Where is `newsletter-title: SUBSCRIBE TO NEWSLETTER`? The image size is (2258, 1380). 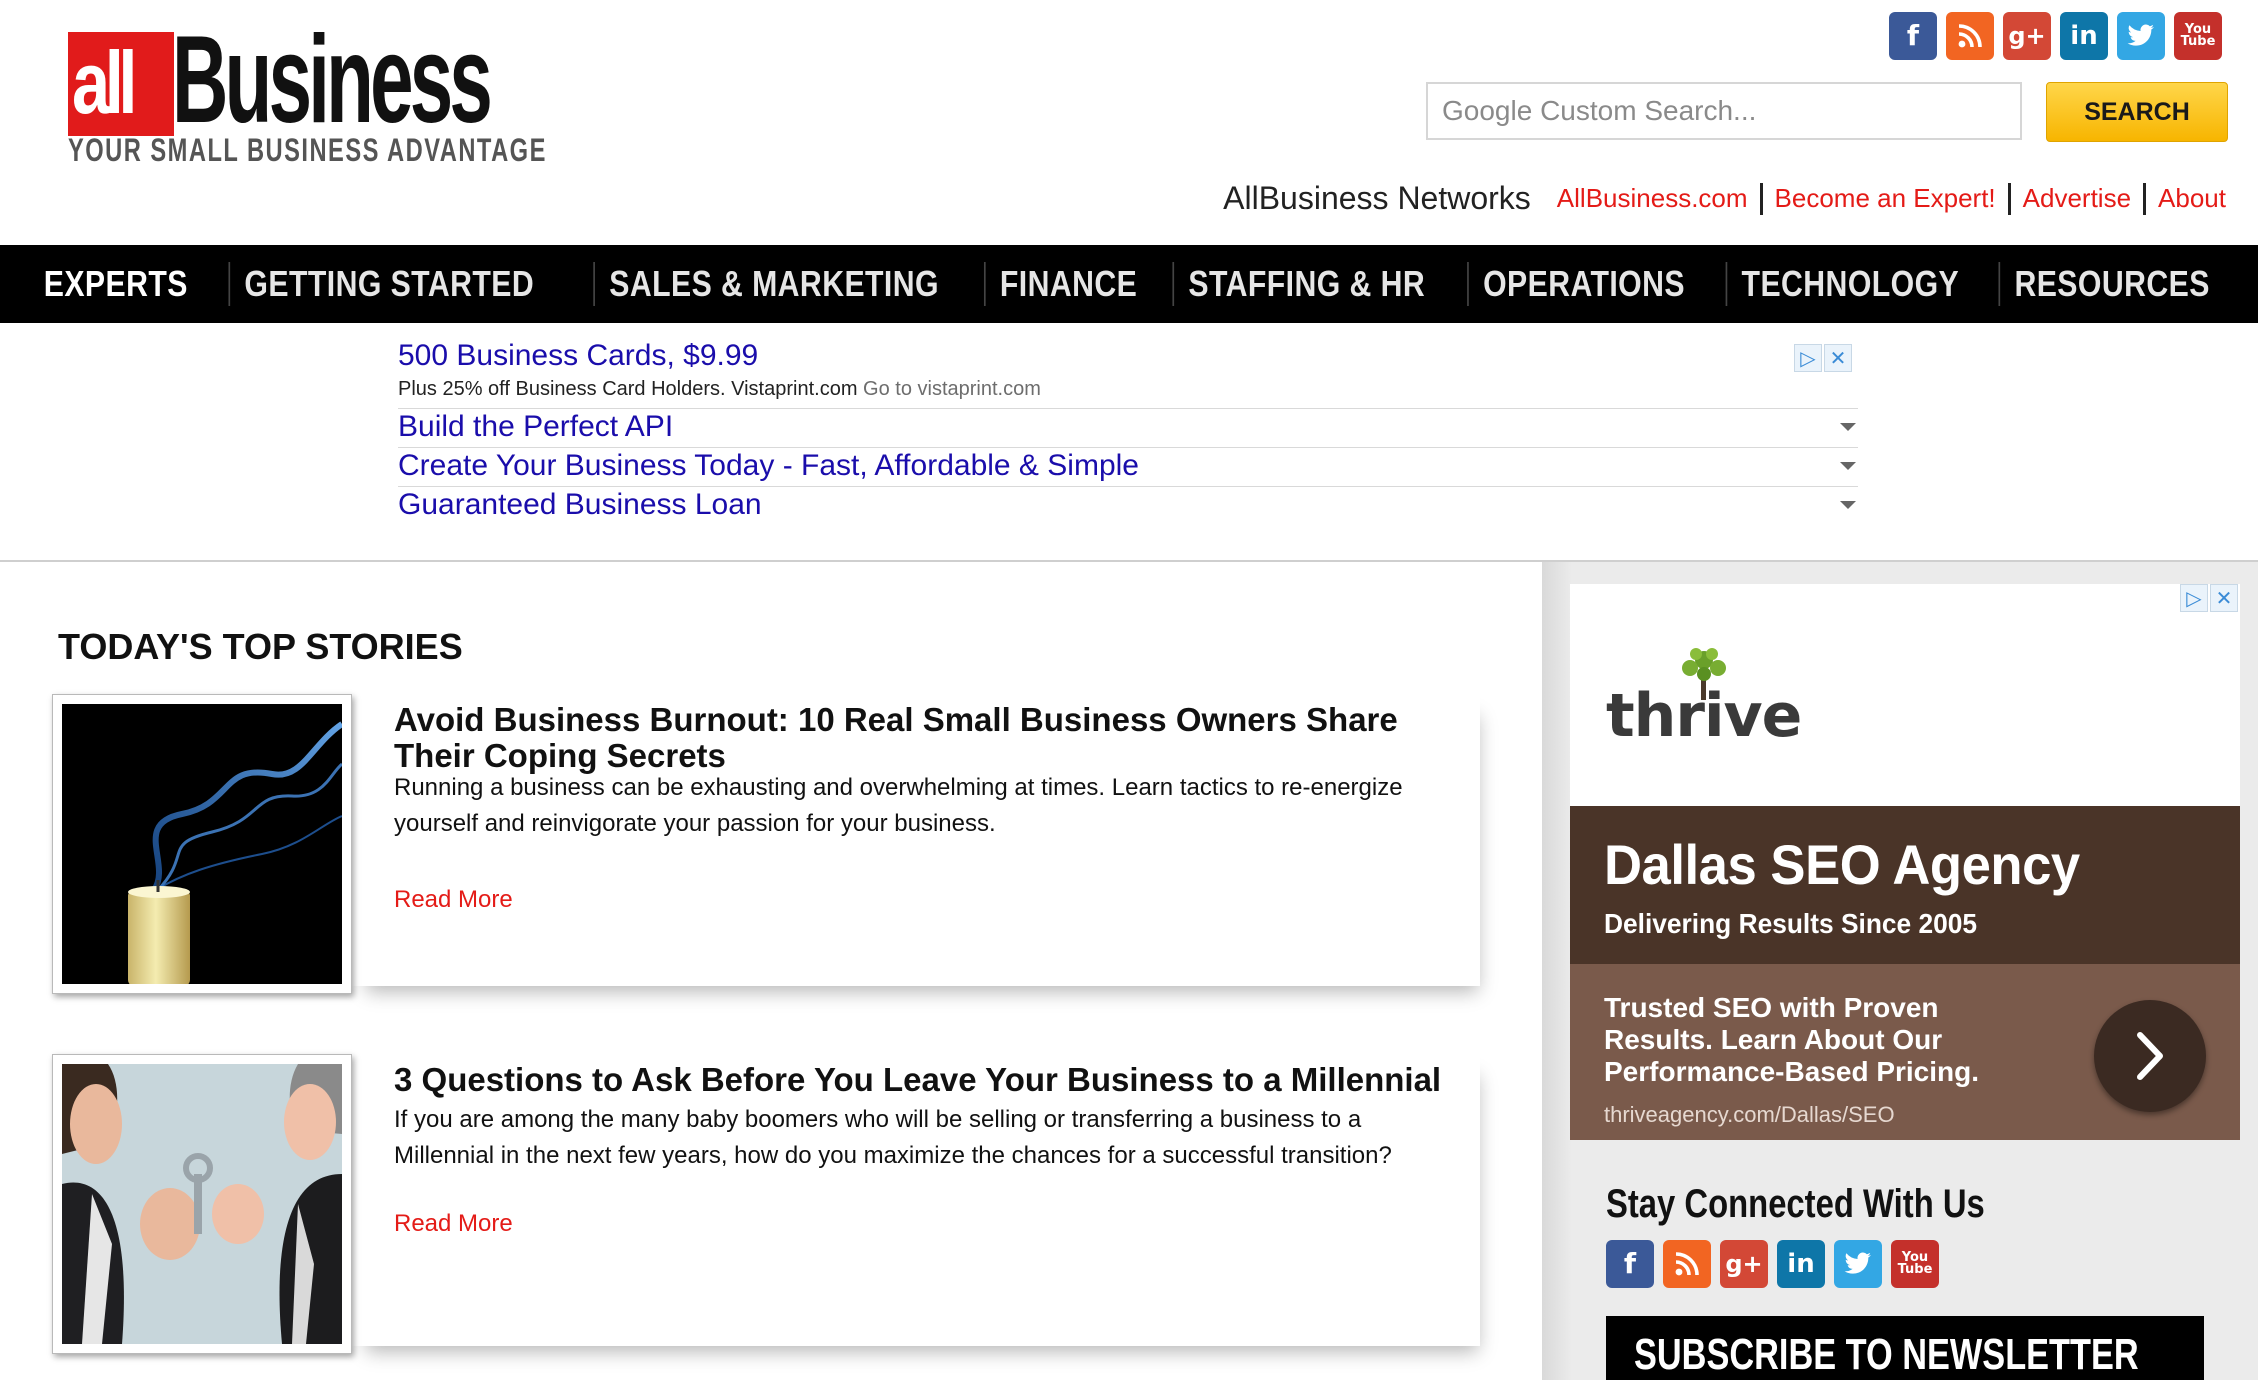 newsletter-title: SUBSCRIBE TO NEWSLETTER is located at coordinates (1886, 1354).